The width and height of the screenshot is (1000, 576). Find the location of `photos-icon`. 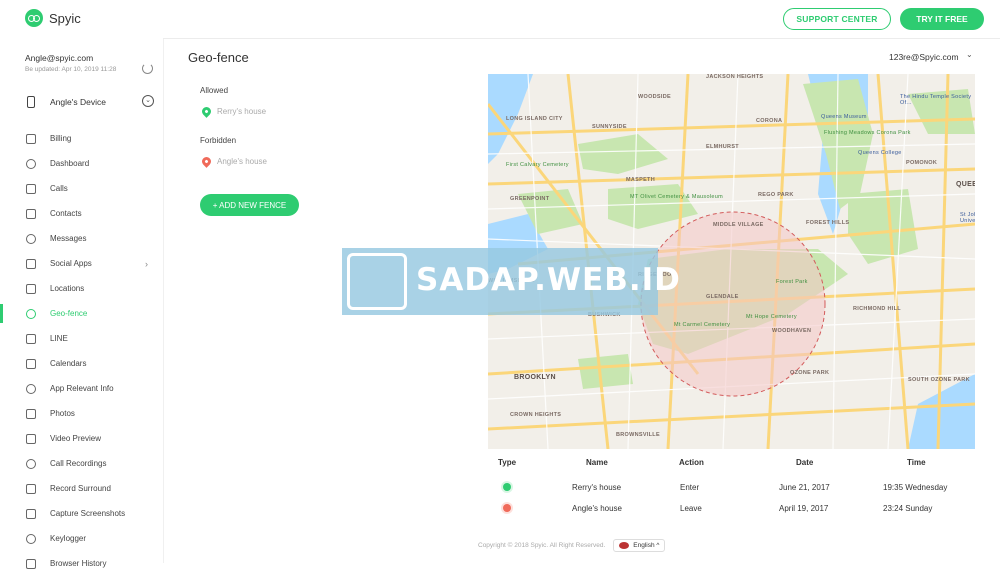

photos-icon is located at coordinates (31, 413).